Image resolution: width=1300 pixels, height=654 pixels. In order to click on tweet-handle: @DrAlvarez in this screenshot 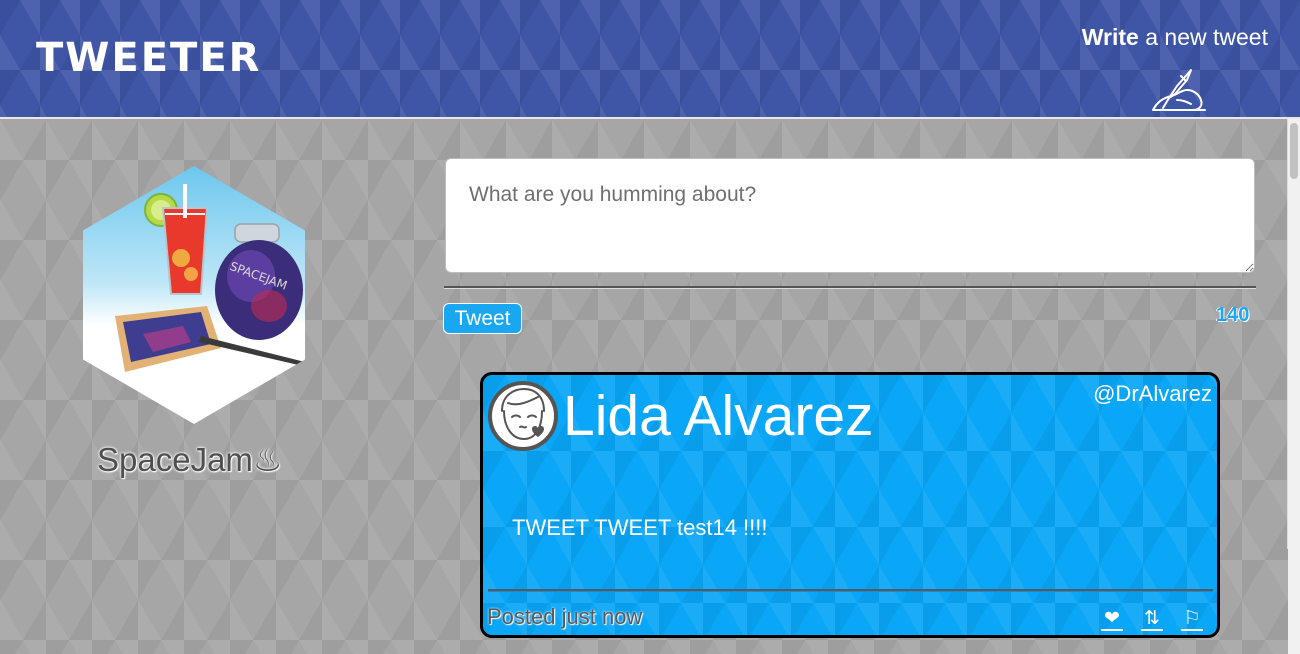, I will do `click(1152, 394)`.